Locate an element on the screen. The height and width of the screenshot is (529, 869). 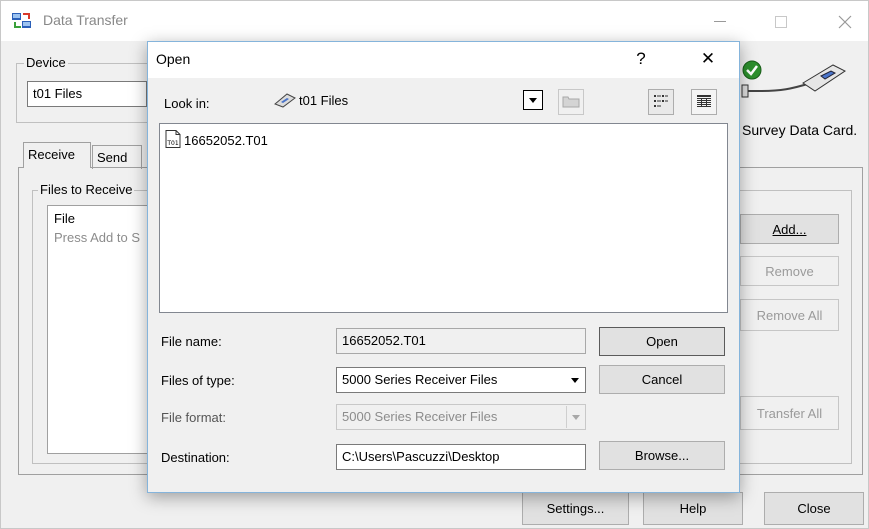
device-field: t01 Files is located at coordinates (87, 94).